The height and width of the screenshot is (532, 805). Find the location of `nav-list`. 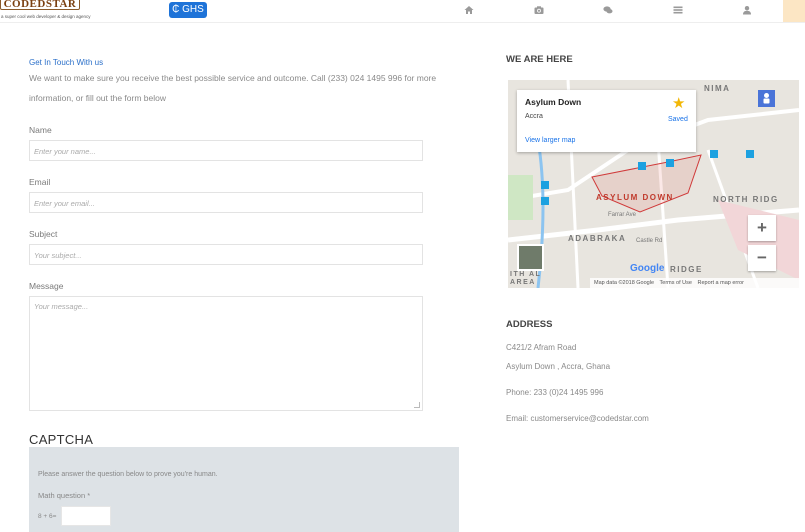

nav-list is located at coordinates (678, 10).